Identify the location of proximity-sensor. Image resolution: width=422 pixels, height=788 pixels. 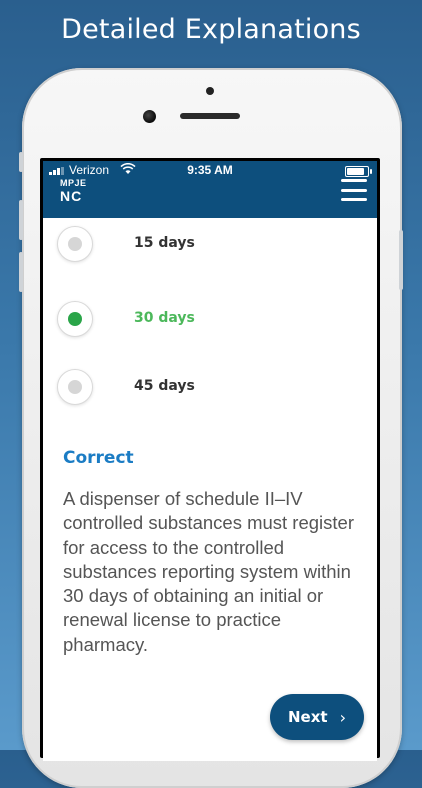
(210, 91).